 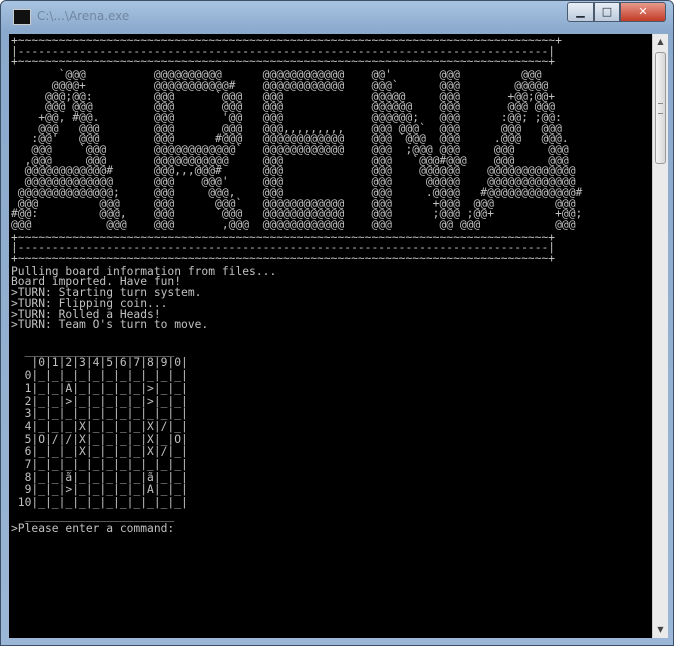 I want to click on board-row: 1|_|_|A|_|_|_|_|_|>|_|_|, so click(x=99, y=388).